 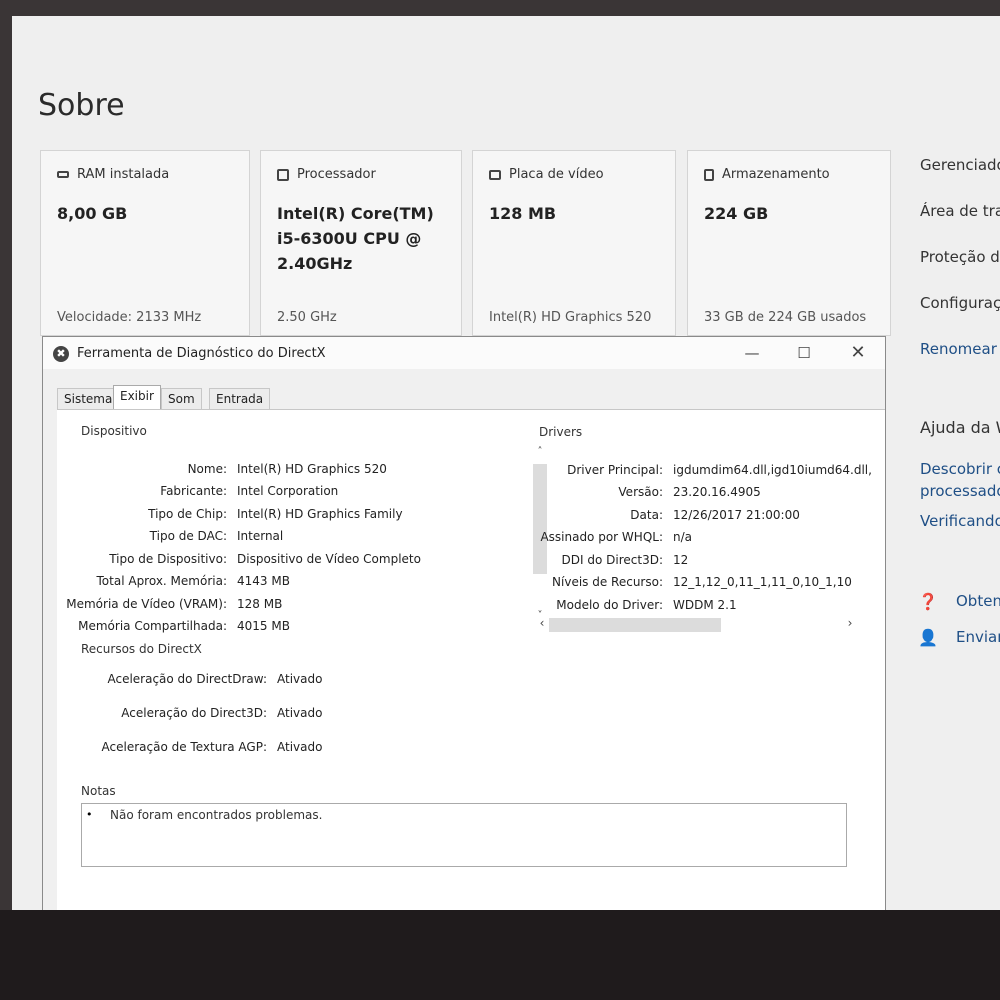 What do you see at coordinates (500, 955) in the screenshot?
I see `monitor-bezel-bottom` at bounding box center [500, 955].